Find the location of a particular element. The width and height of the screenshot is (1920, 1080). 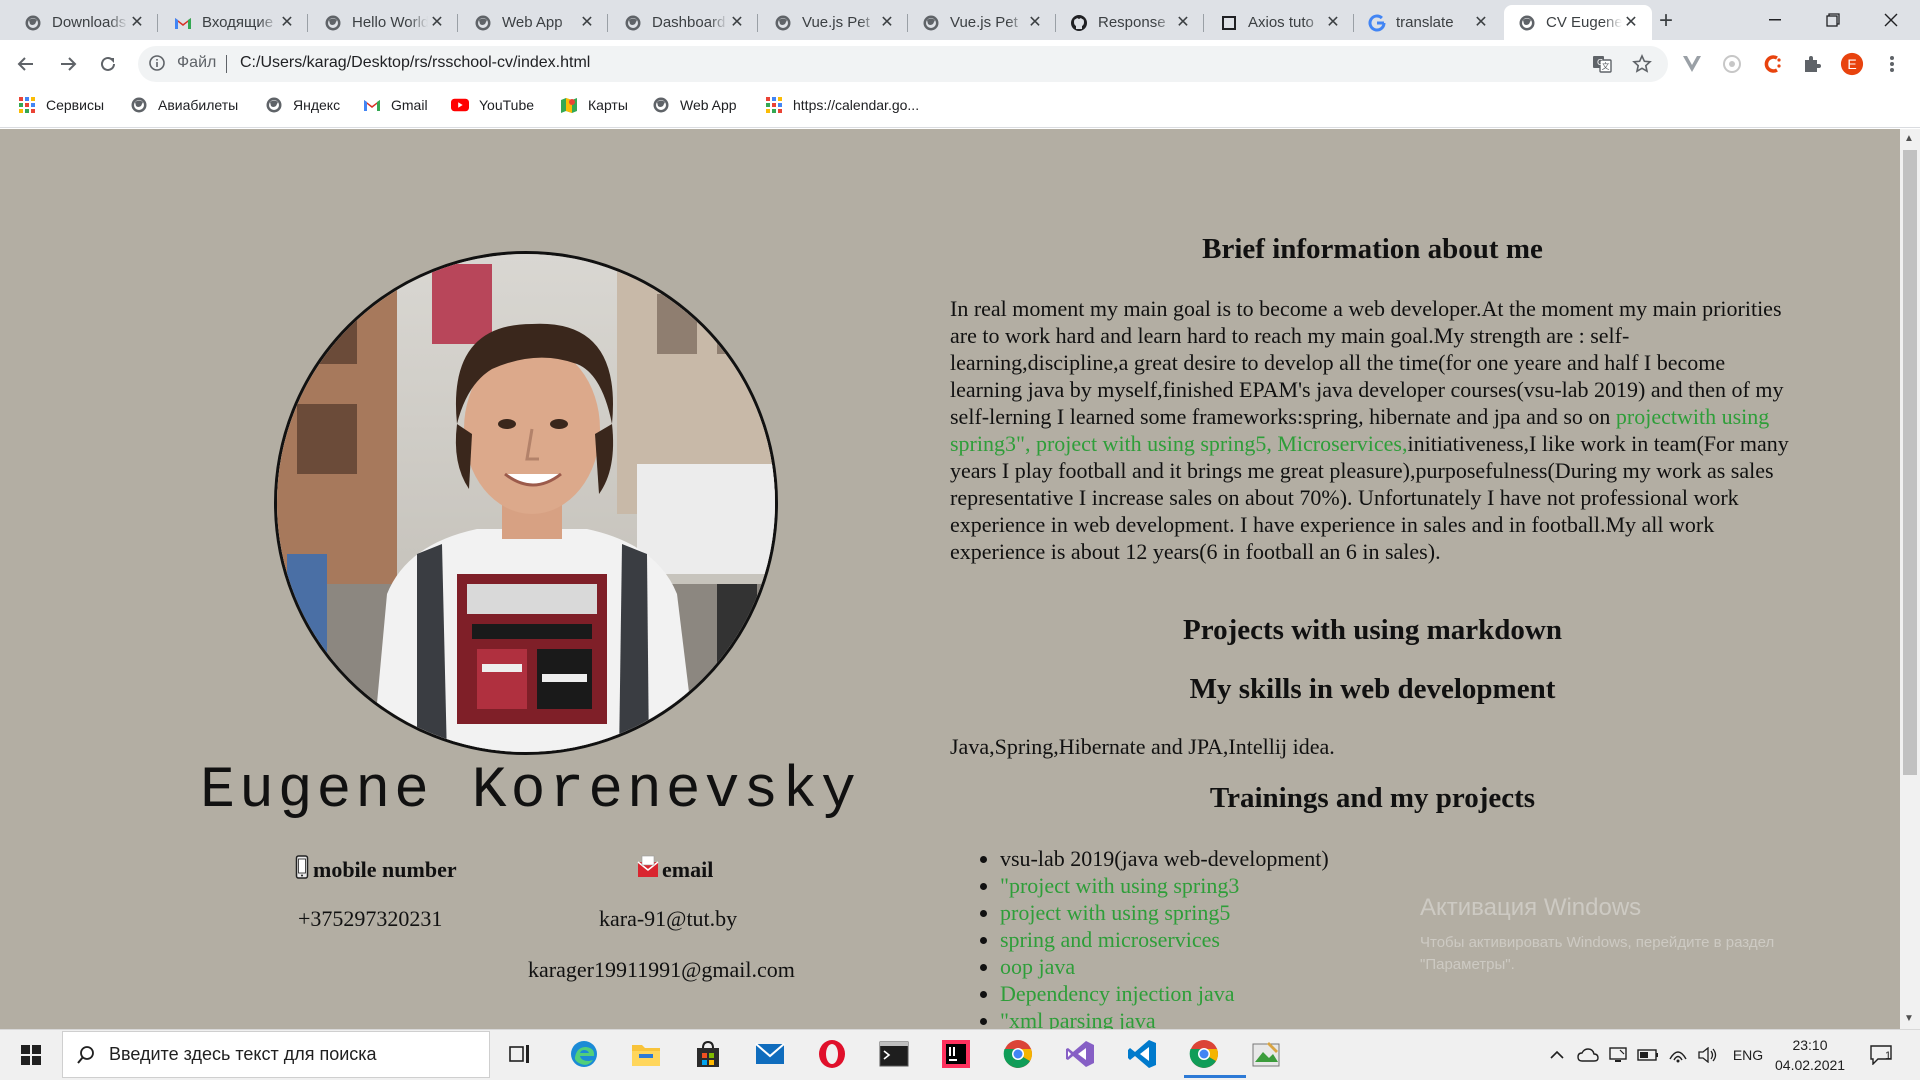

extensions-puzzle-icon is located at coordinates (1812, 64).